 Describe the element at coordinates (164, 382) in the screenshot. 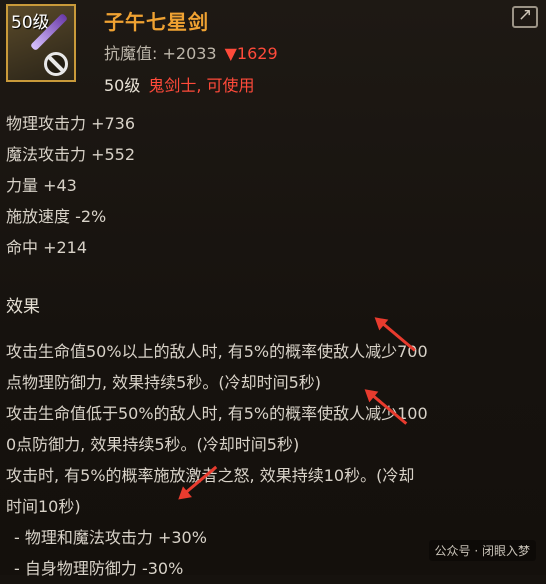

I see `effect-line: 点物理防御力, 效果持续5秒。(冷却时间5秒)` at that location.